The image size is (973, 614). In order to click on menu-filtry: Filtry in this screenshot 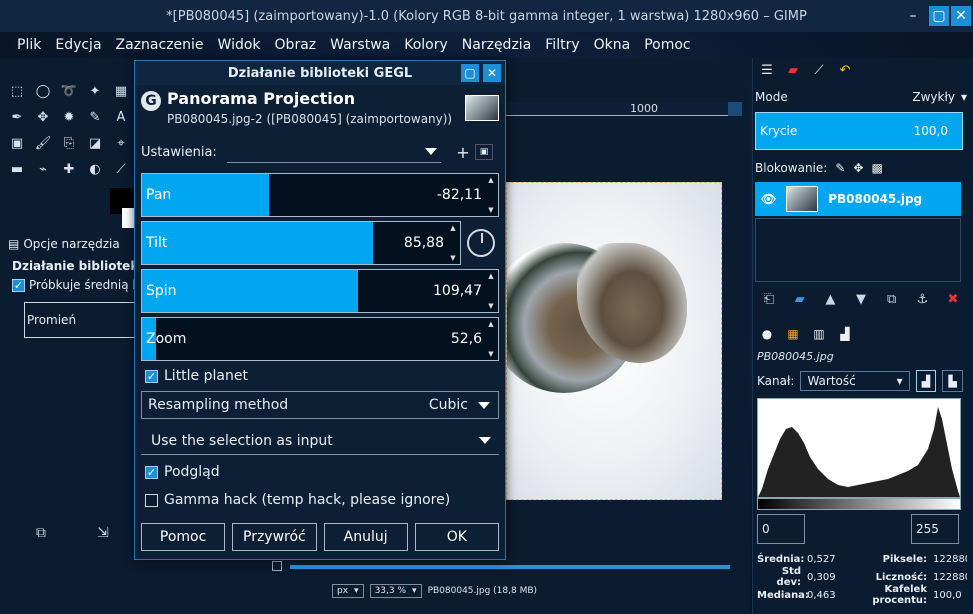, I will do `click(562, 45)`.